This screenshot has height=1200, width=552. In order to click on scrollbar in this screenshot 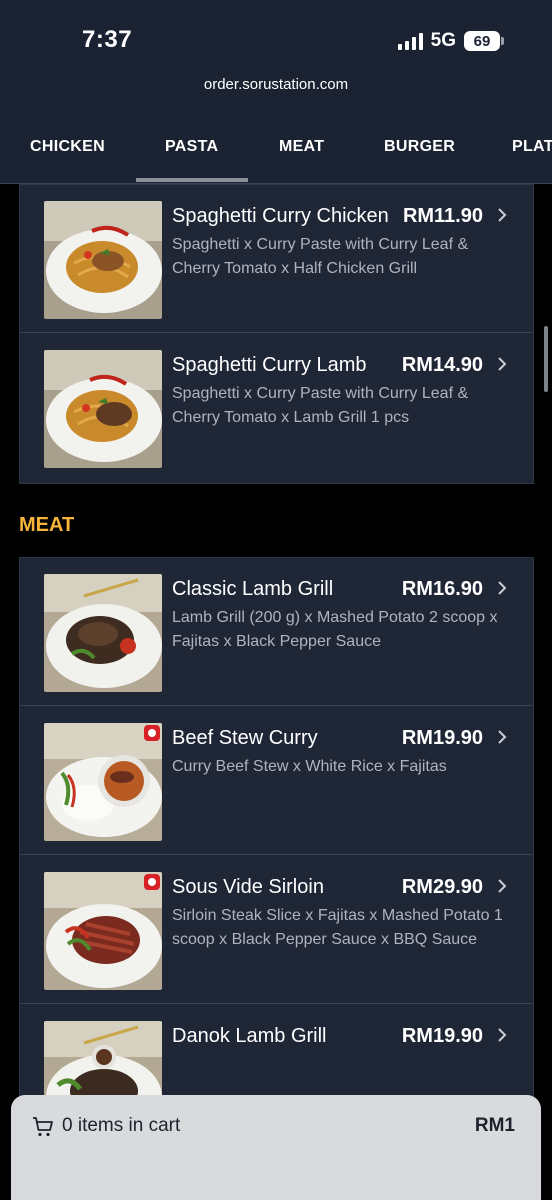, I will do `click(546, 359)`.